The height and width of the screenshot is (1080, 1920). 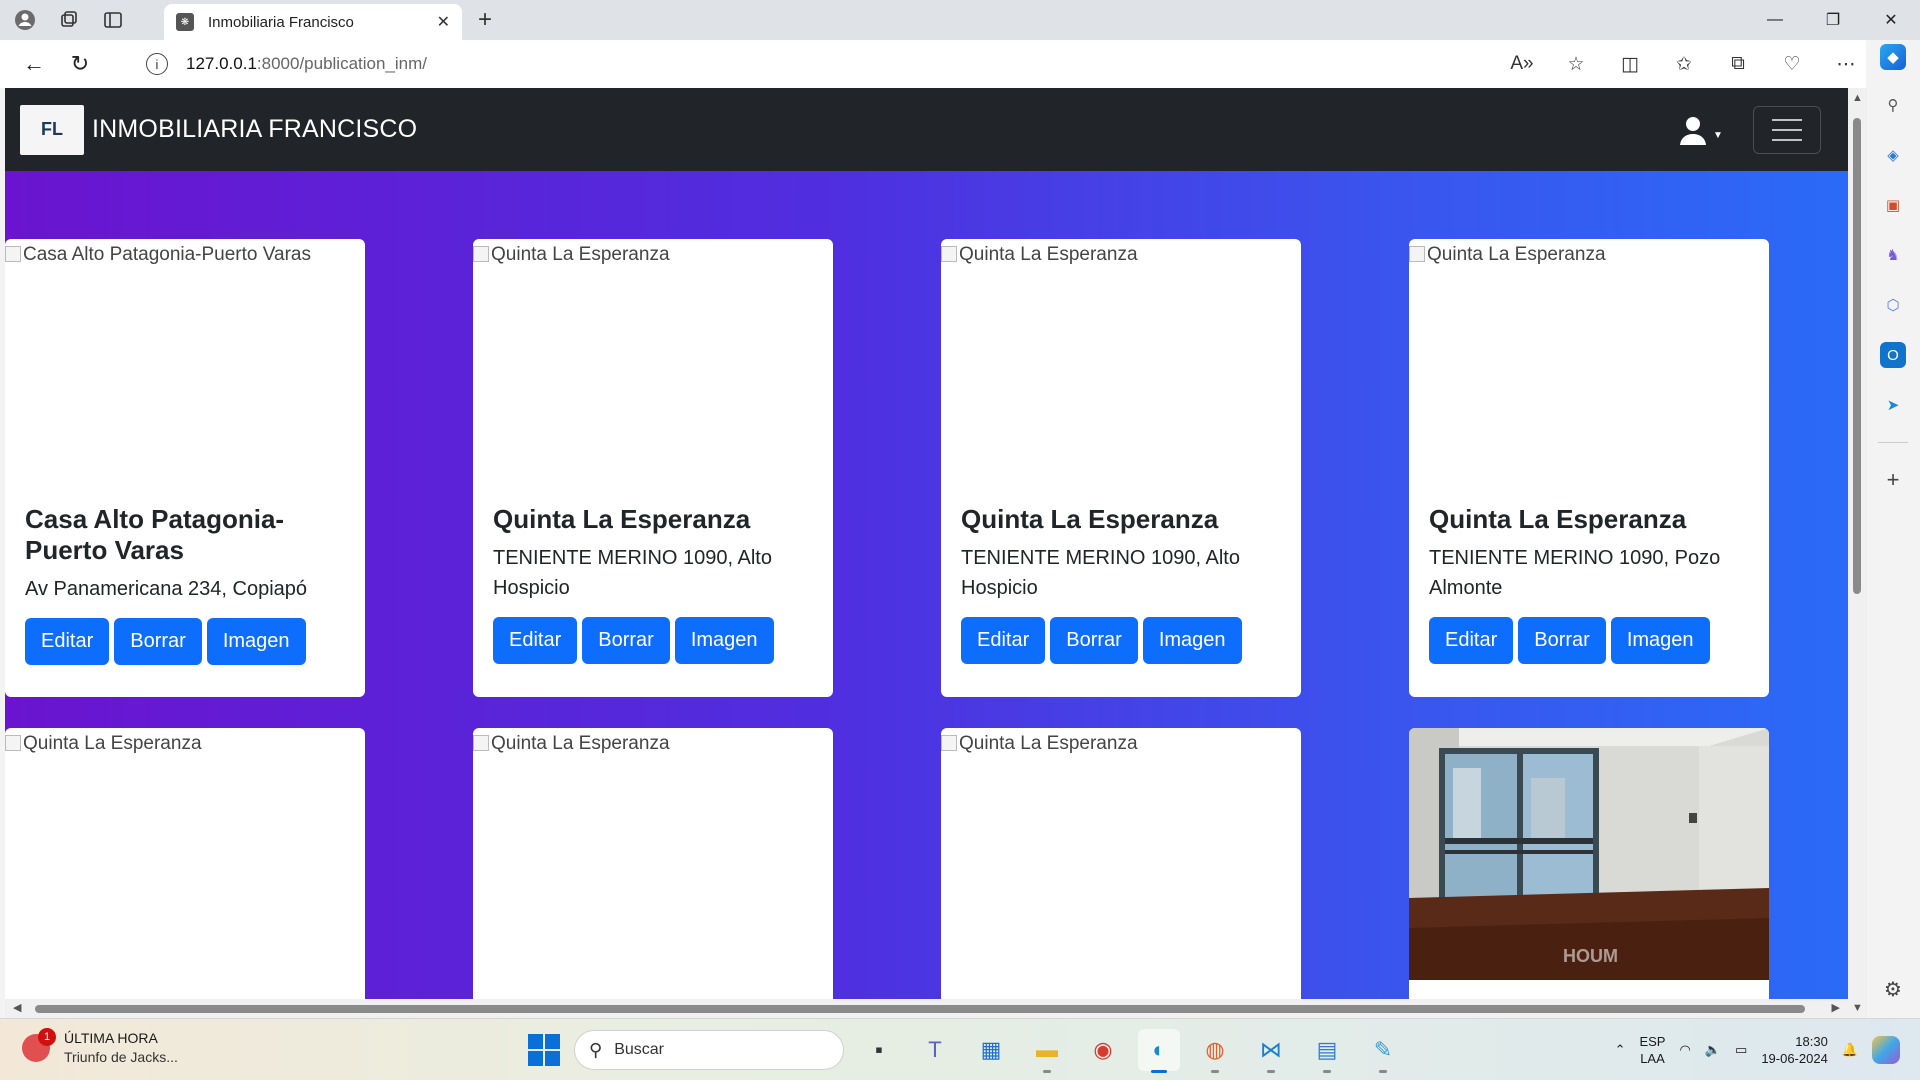 I want to click on brand-logo: FL, so click(x=52, y=129).